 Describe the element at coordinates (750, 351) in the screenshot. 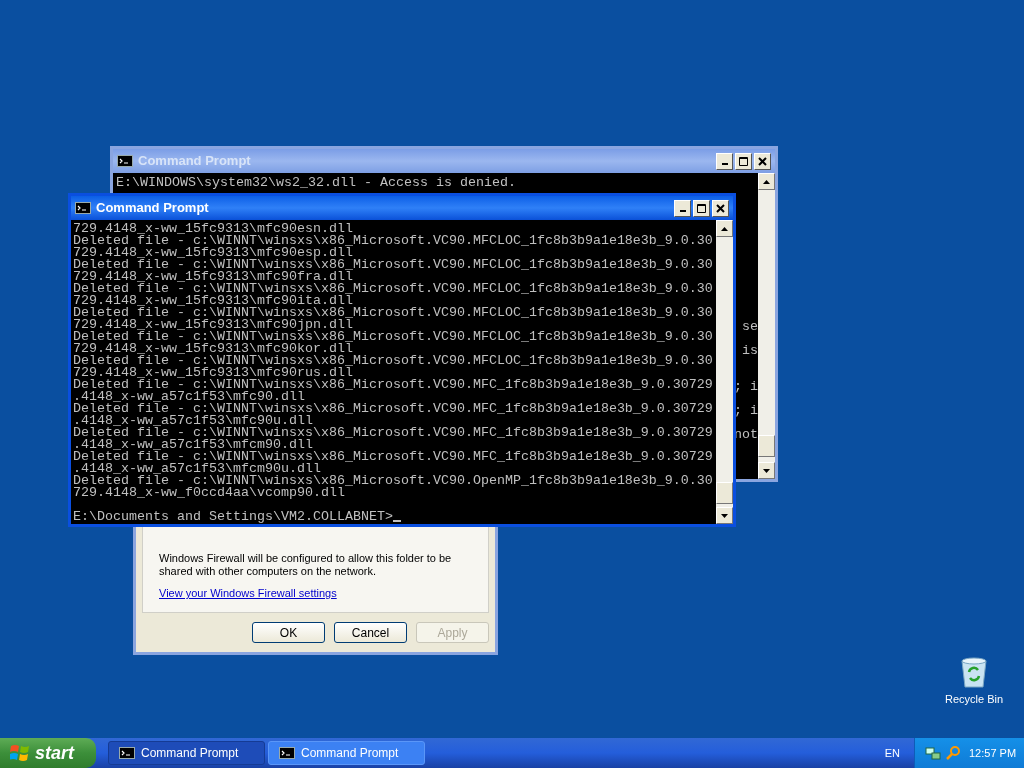

I see `console-line: is` at that location.